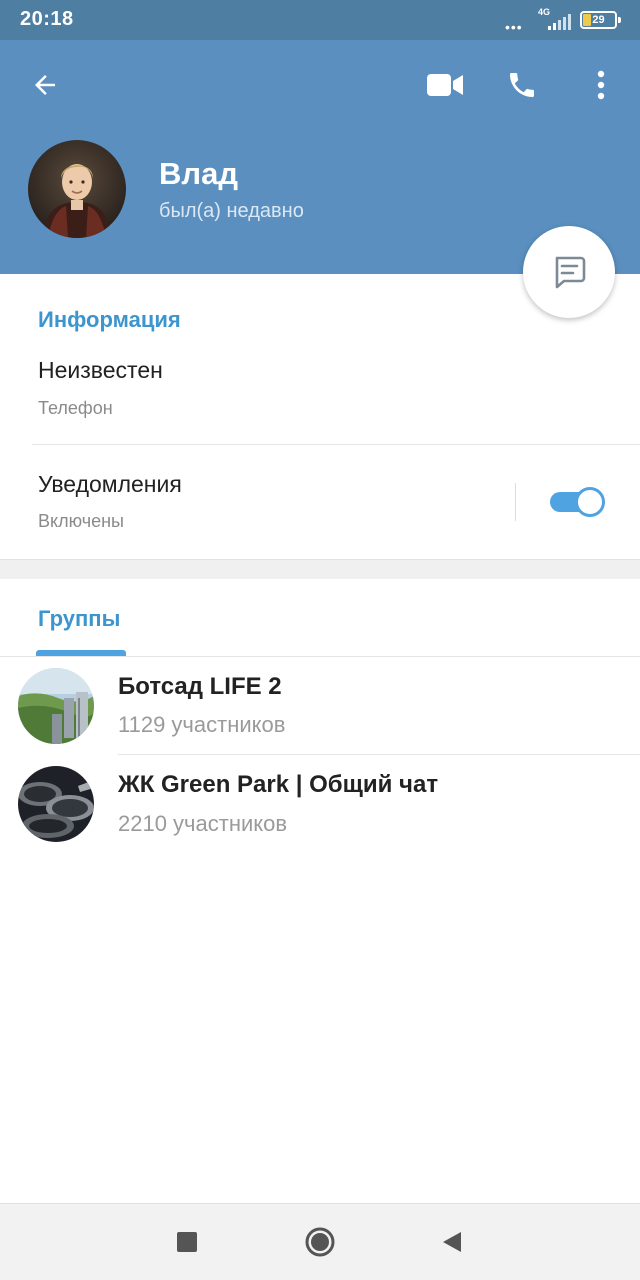 This screenshot has width=640, height=1280. Describe the element at coordinates (515, 502) in the screenshot. I see `toggle-separator` at that location.